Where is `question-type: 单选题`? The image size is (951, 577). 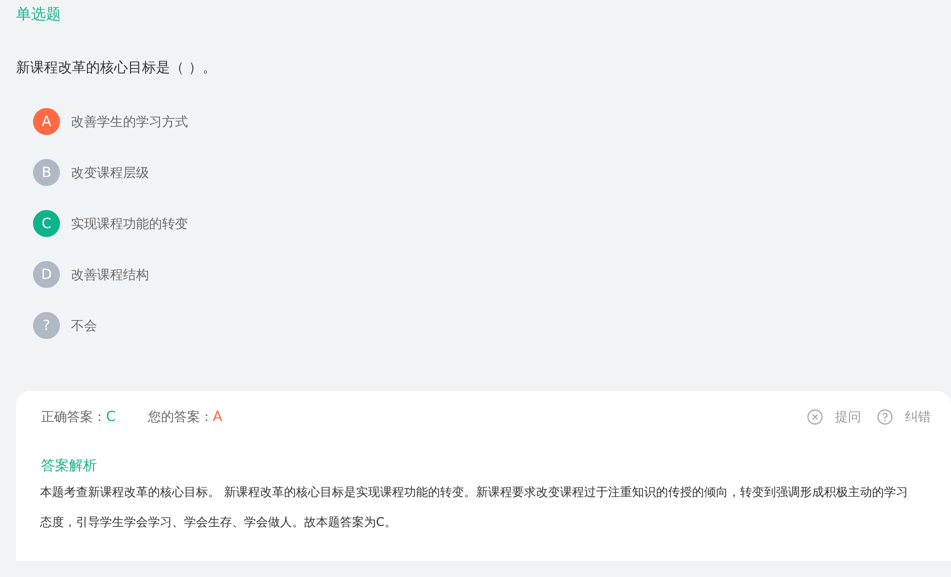 question-type: 单选题 is located at coordinates (38, 14).